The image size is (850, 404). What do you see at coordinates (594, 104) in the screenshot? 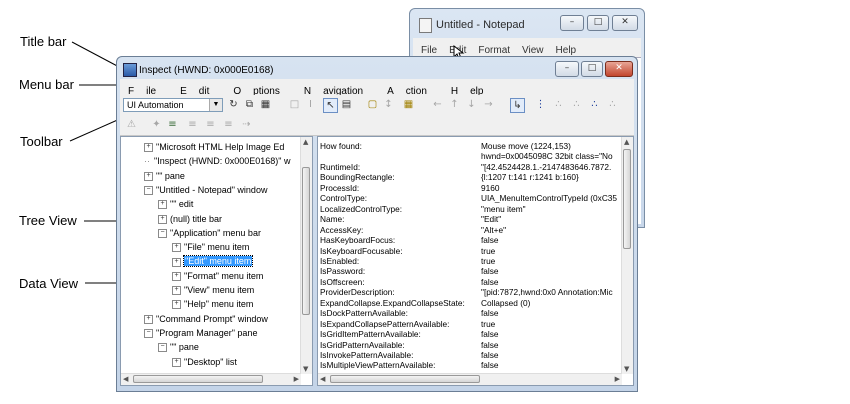
I see `custom-view-icon: ∴` at bounding box center [594, 104].